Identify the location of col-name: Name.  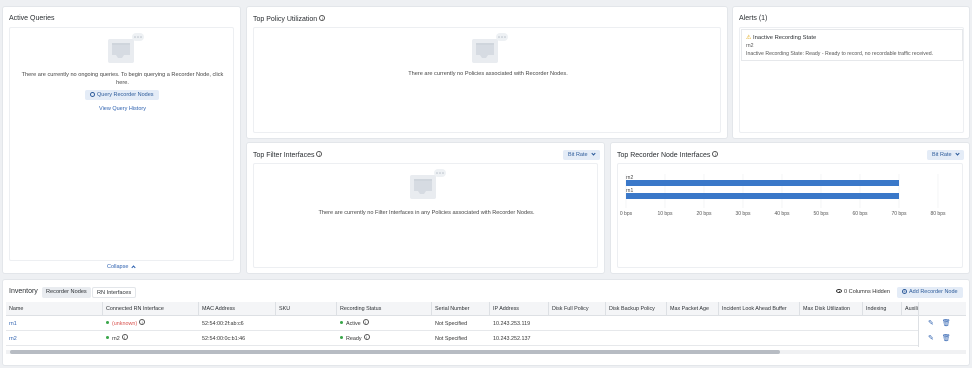
(54, 309).